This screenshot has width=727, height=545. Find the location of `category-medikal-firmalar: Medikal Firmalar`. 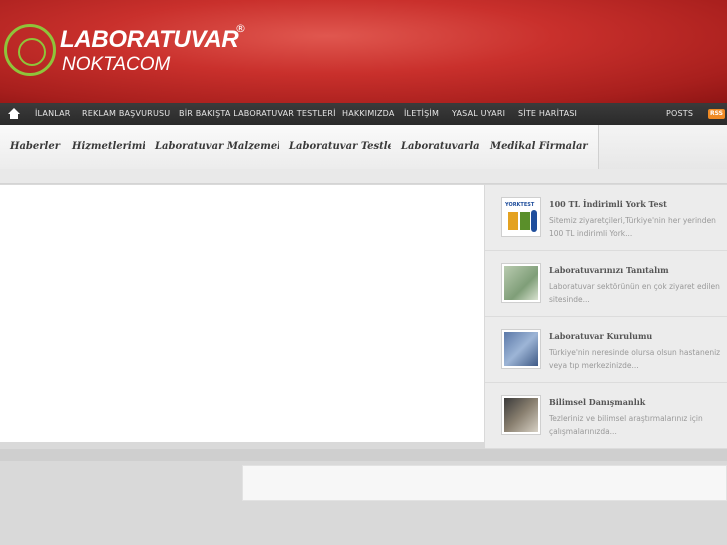

category-medikal-firmalar: Medikal Firmalar is located at coordinates (539, 147).